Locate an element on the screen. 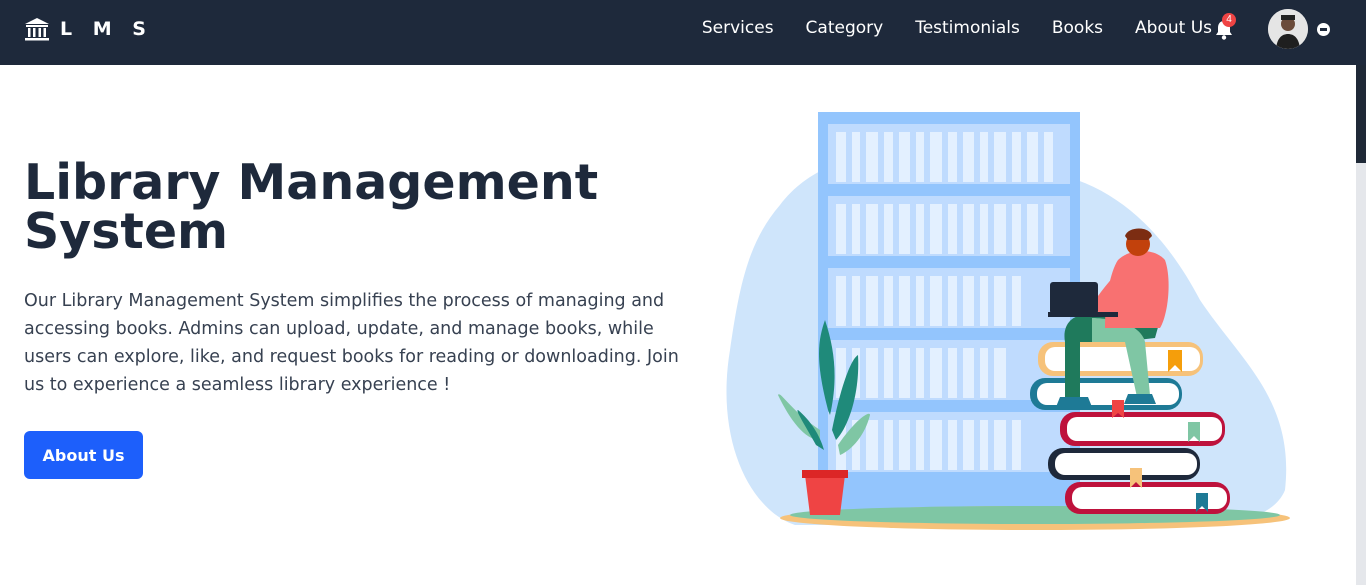 This screenshot has width=1366, height=585. nav-services: Services is located at coordinates (738, 28).